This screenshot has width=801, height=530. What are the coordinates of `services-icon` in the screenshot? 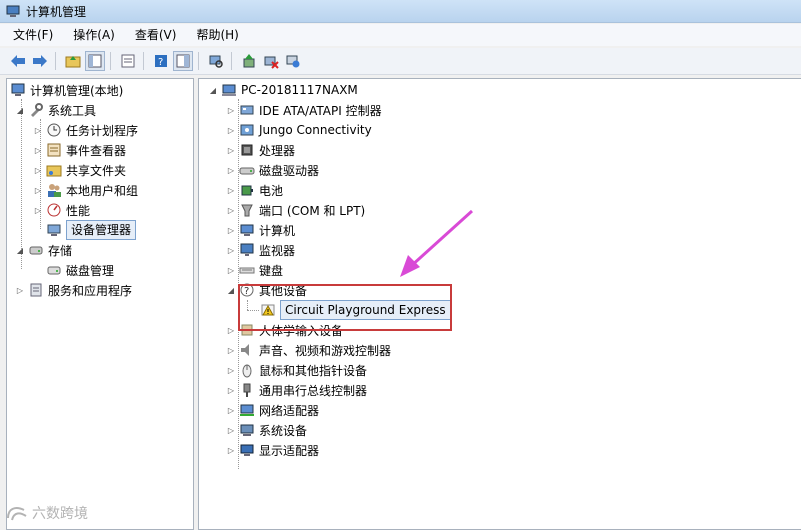 It's located at (36, 290).